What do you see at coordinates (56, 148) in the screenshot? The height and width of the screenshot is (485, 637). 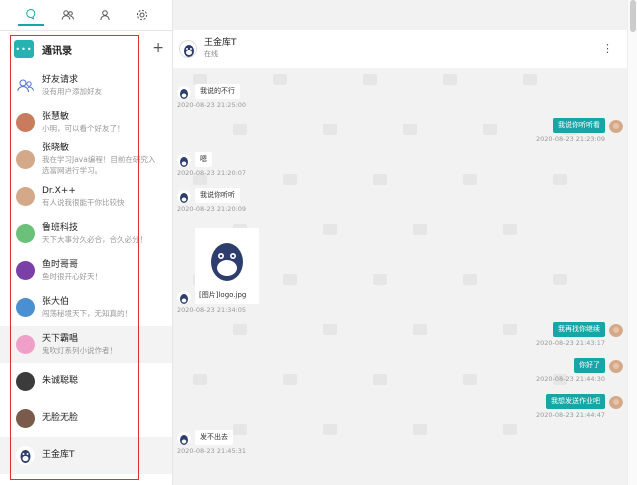 I see `contact-name: 张晓敏` at bounding box center [56, 148].